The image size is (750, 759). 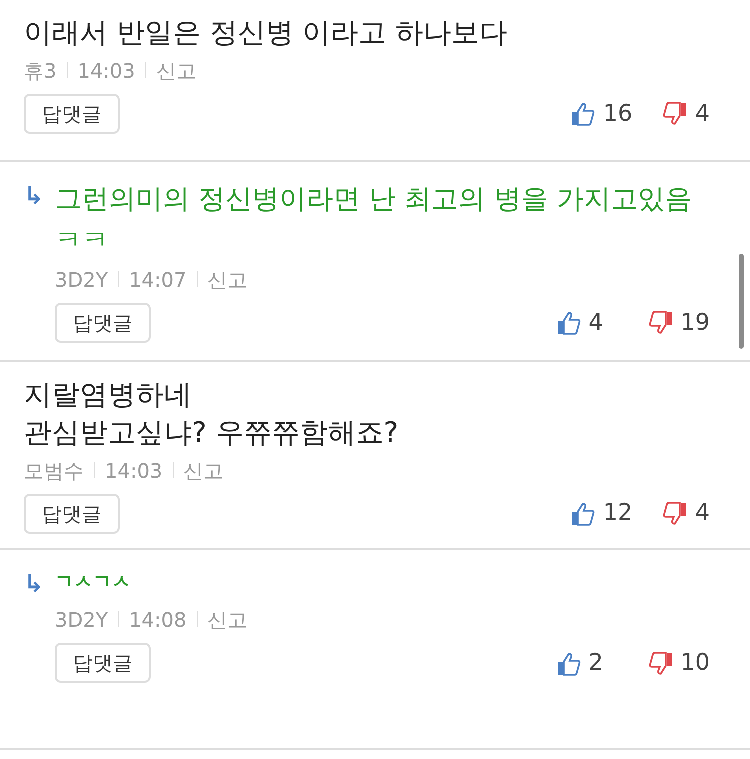 I want to click on comment-text: 지랄염병하네 관심받고싶냐? 우쮸쮸함해죠?, so click(x=212, y=414).